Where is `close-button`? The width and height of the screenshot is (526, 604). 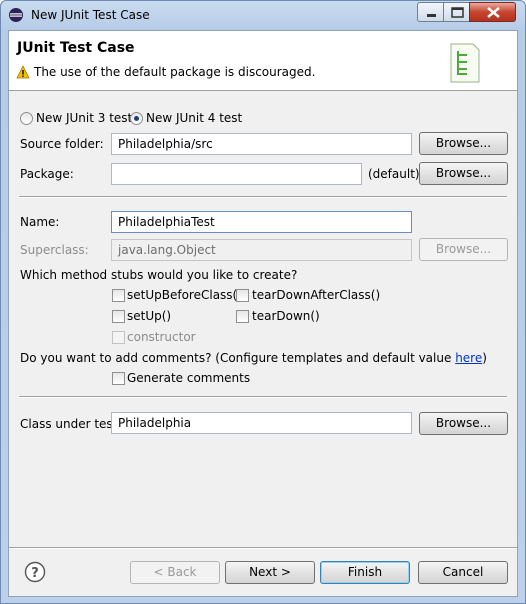 close-button is located at coordinates (492, 12).